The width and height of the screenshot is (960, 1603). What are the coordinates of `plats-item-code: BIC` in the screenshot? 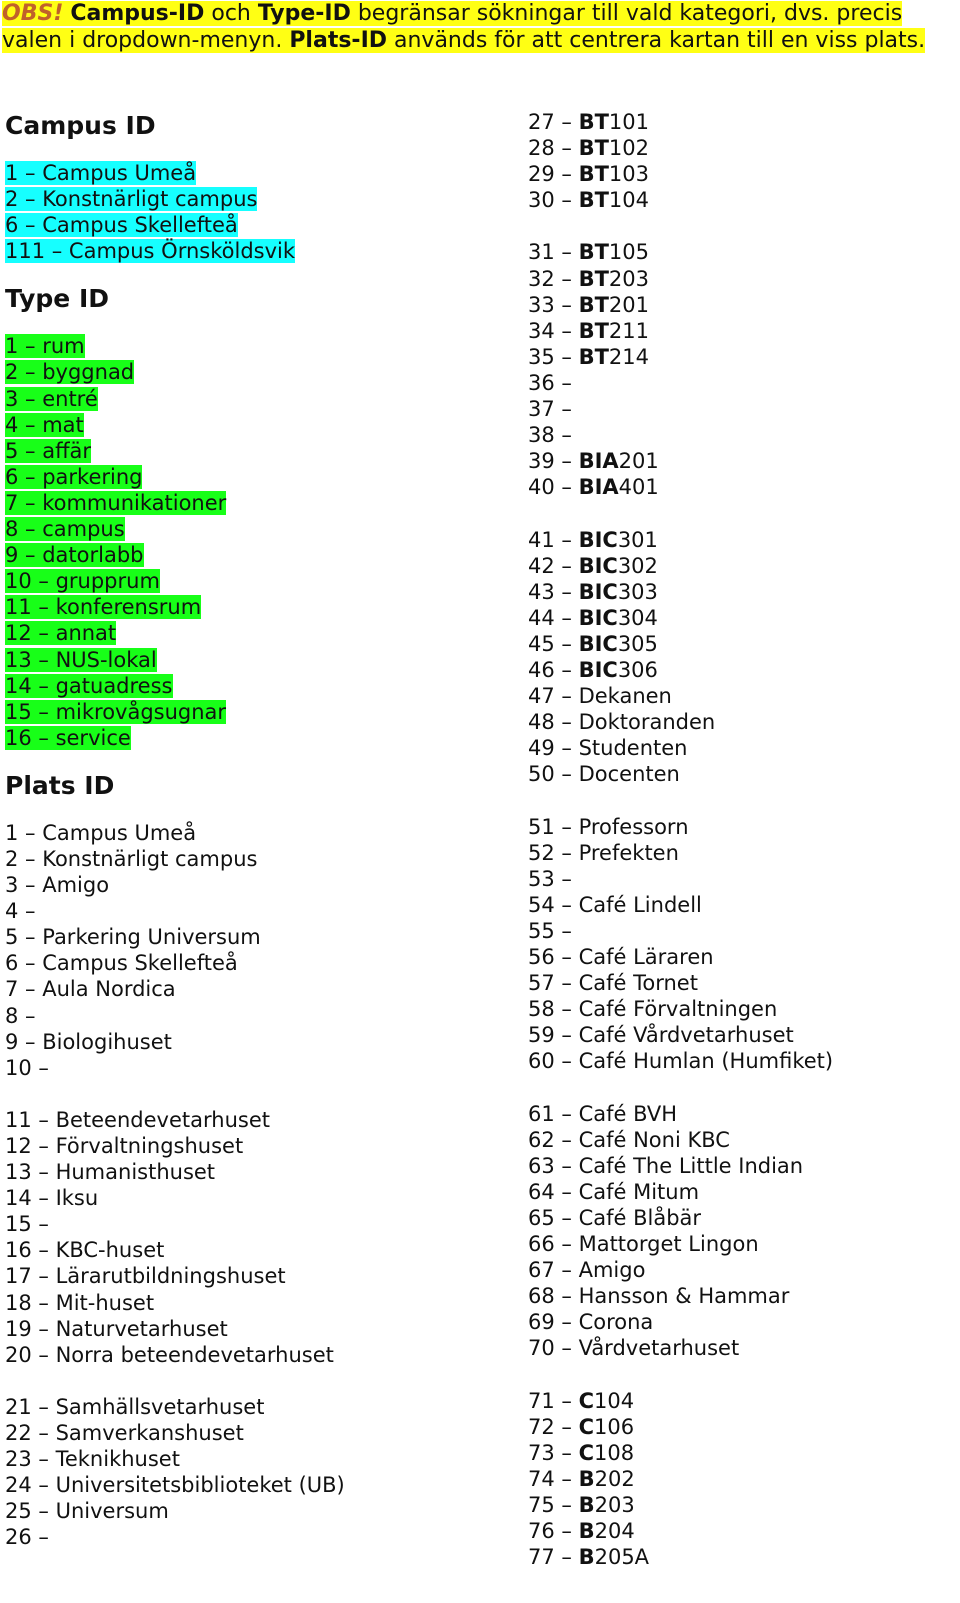 It's located at (598, 591).